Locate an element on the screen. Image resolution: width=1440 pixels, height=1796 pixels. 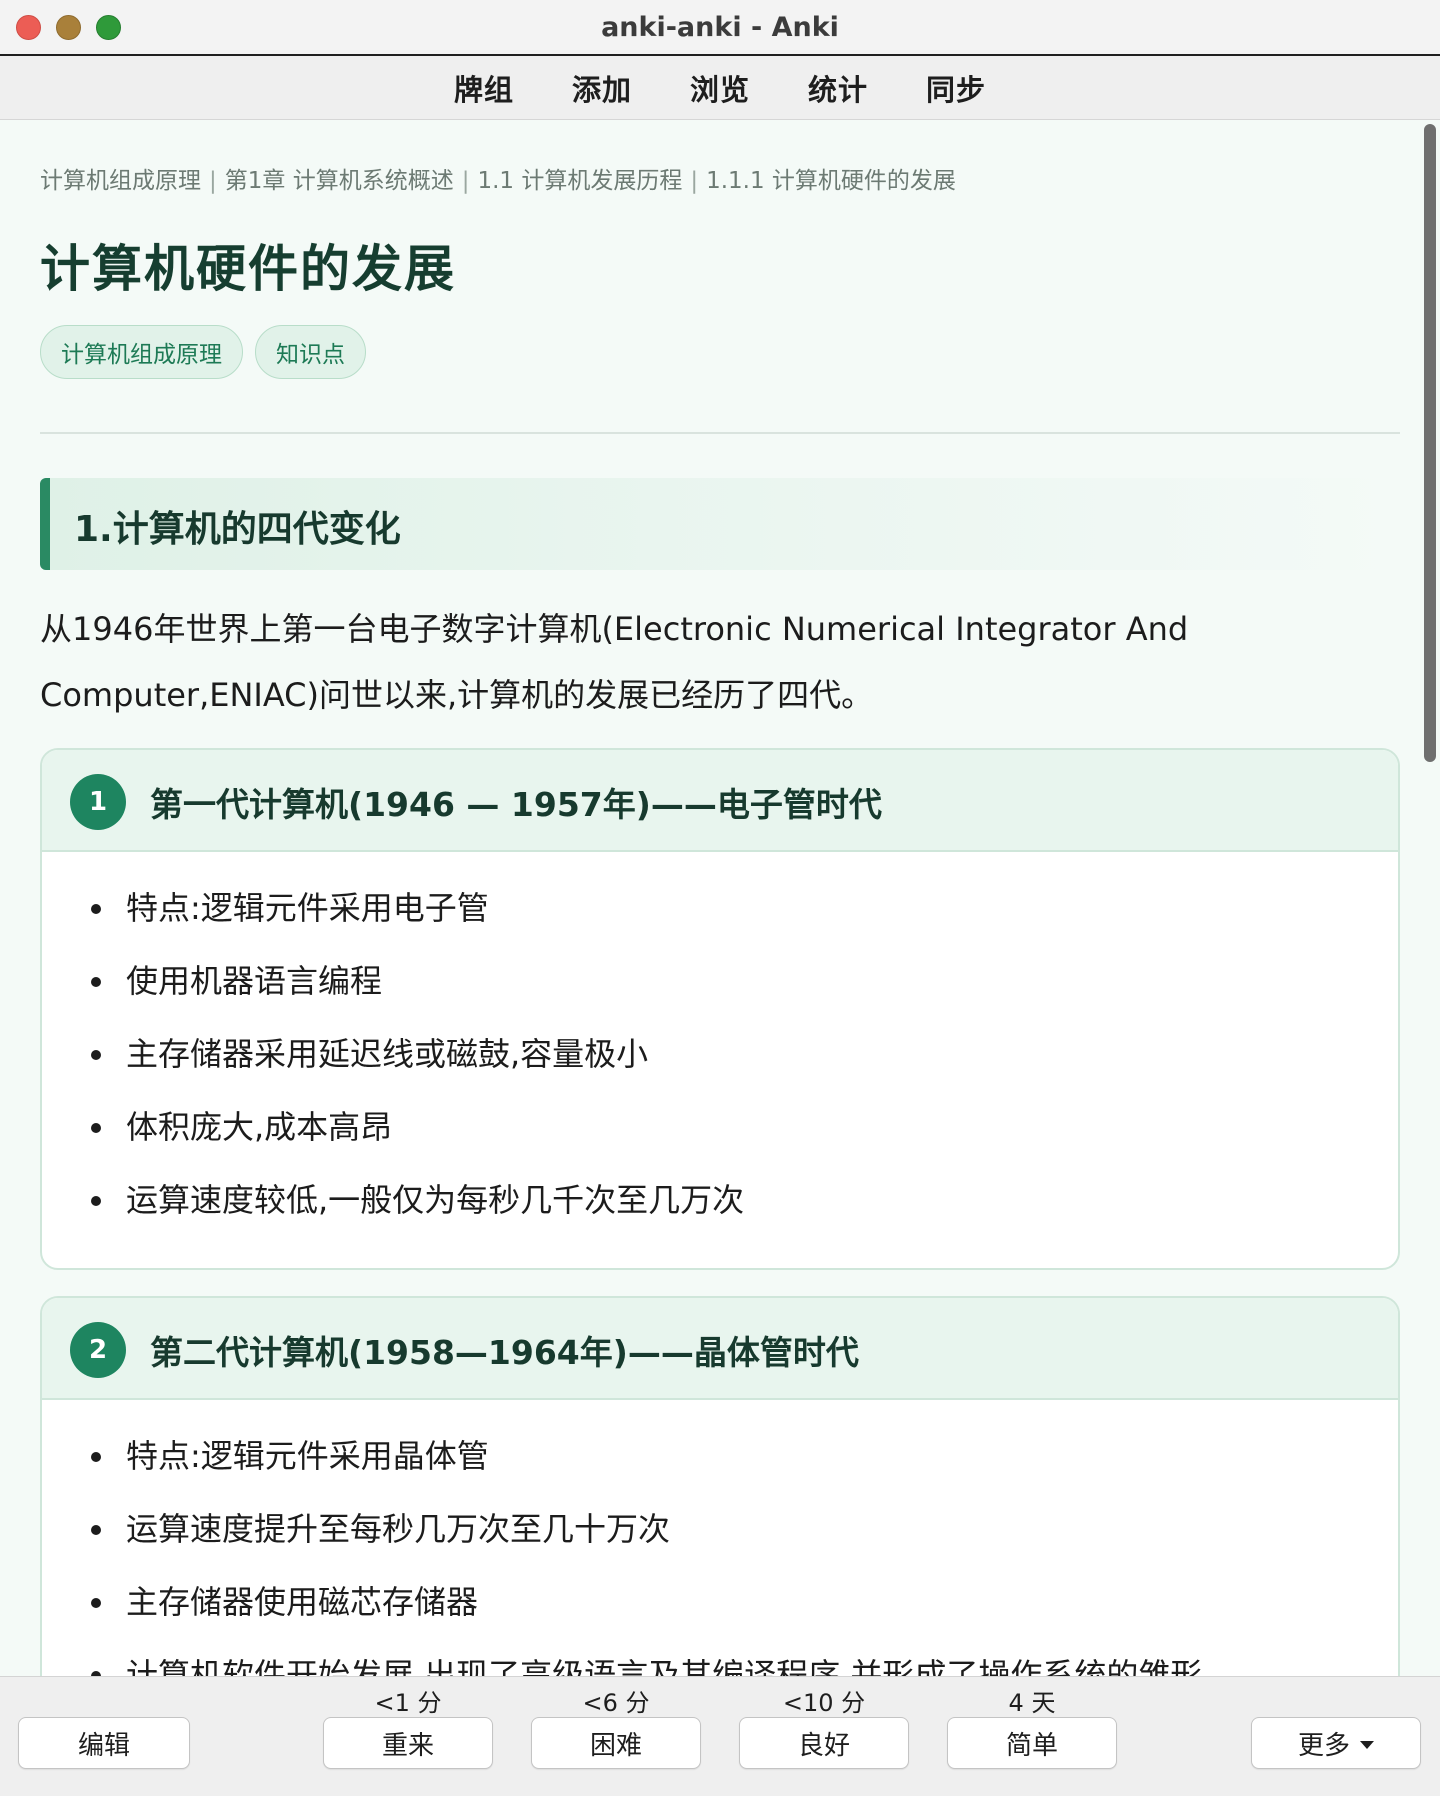
window-title: anki-anki - Anki is located at coordinates (720, 27).